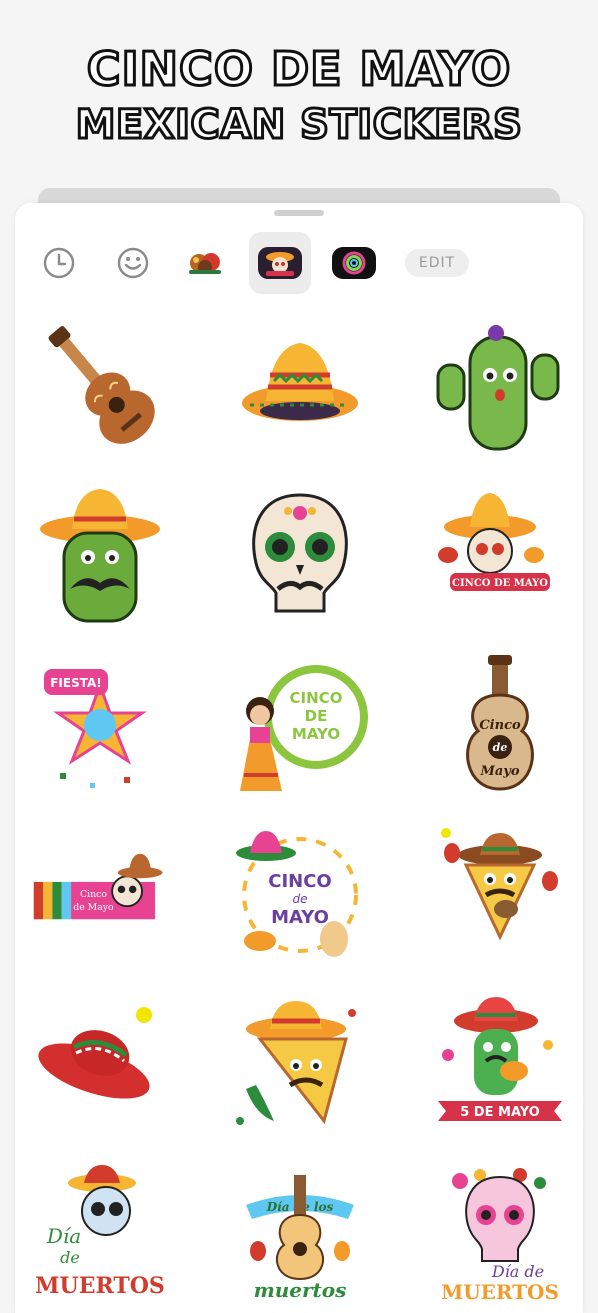 The height and width of the screenshot is (1313, 598). I want to click on sticker-guitar, so click(100, 385).